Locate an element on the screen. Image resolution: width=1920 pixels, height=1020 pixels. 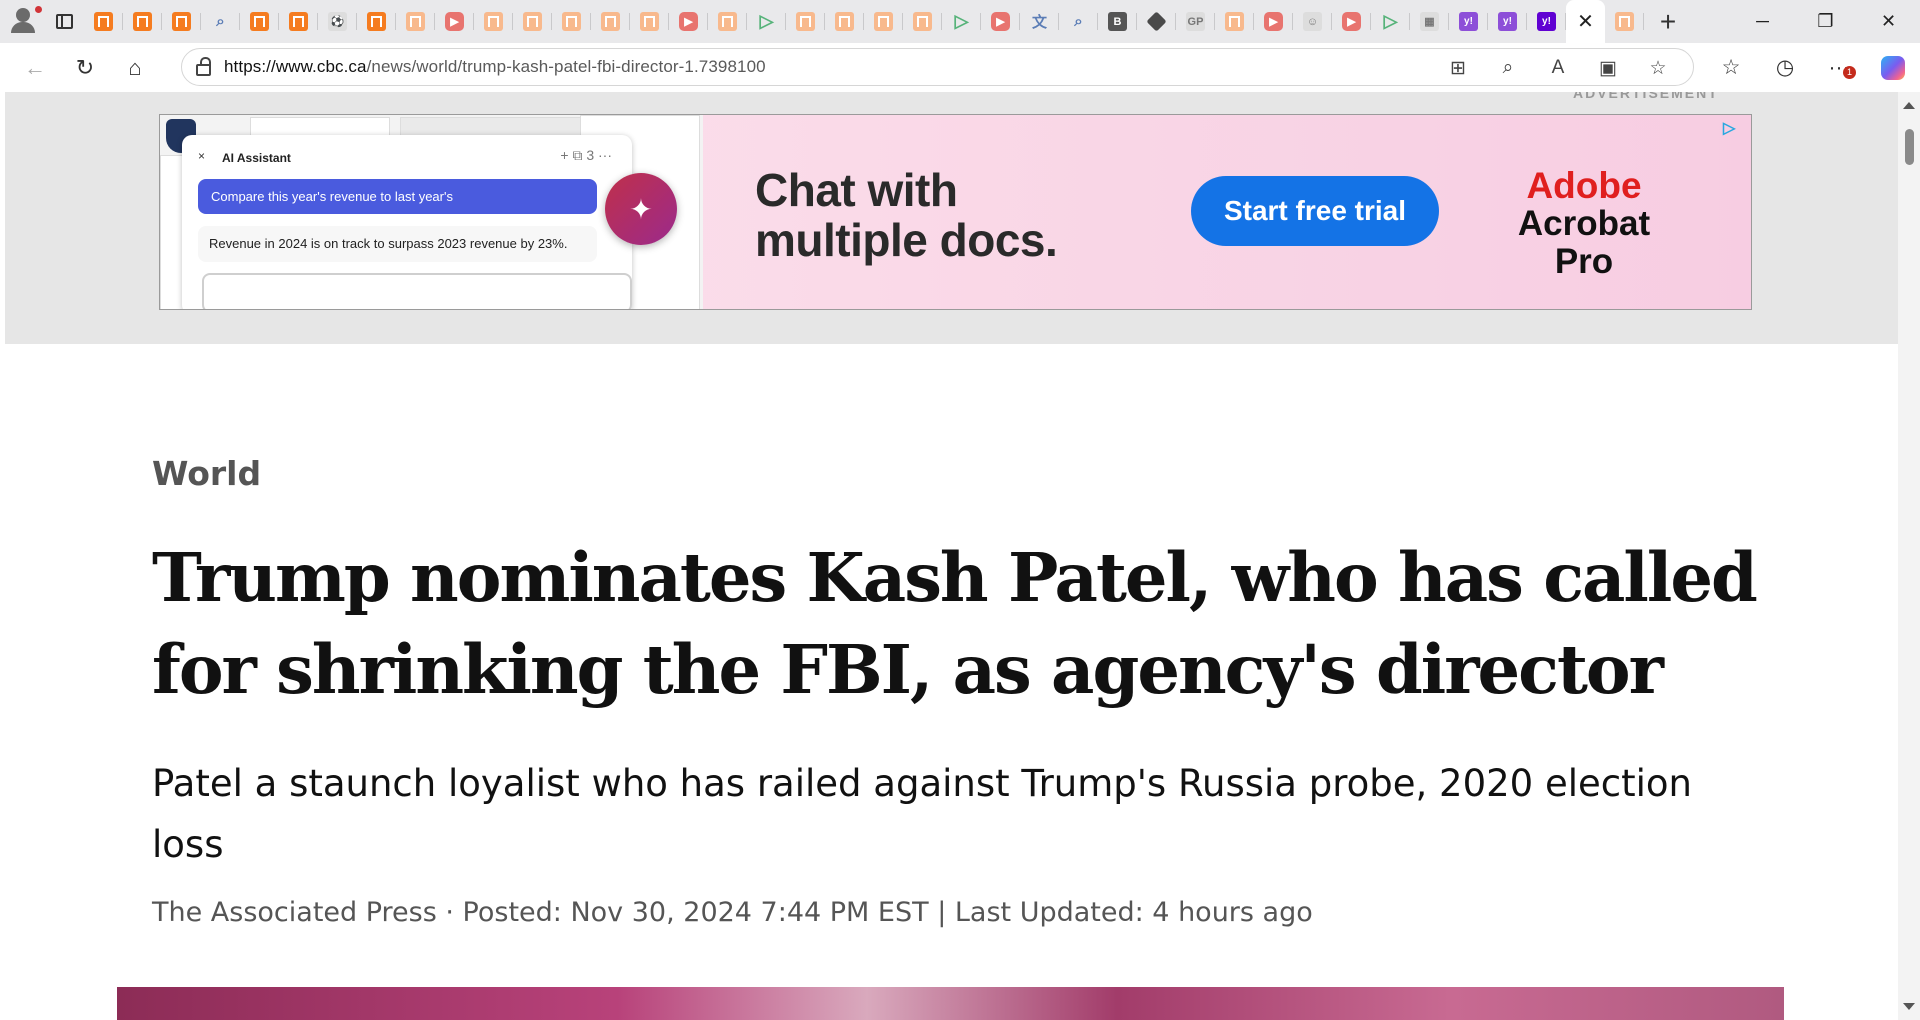
hero-image is located at coordinates (950, 1003).